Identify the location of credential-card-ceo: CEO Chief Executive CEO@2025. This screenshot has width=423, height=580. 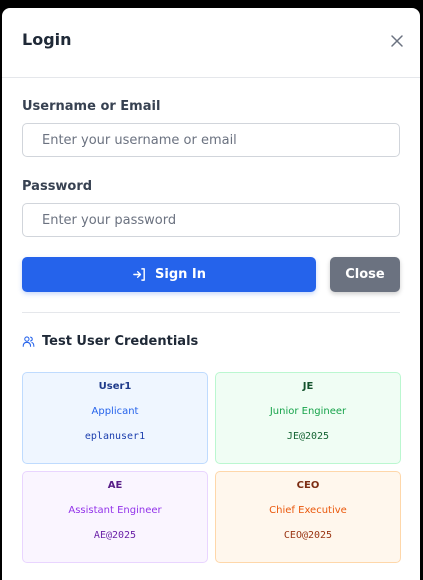
(308, 517).